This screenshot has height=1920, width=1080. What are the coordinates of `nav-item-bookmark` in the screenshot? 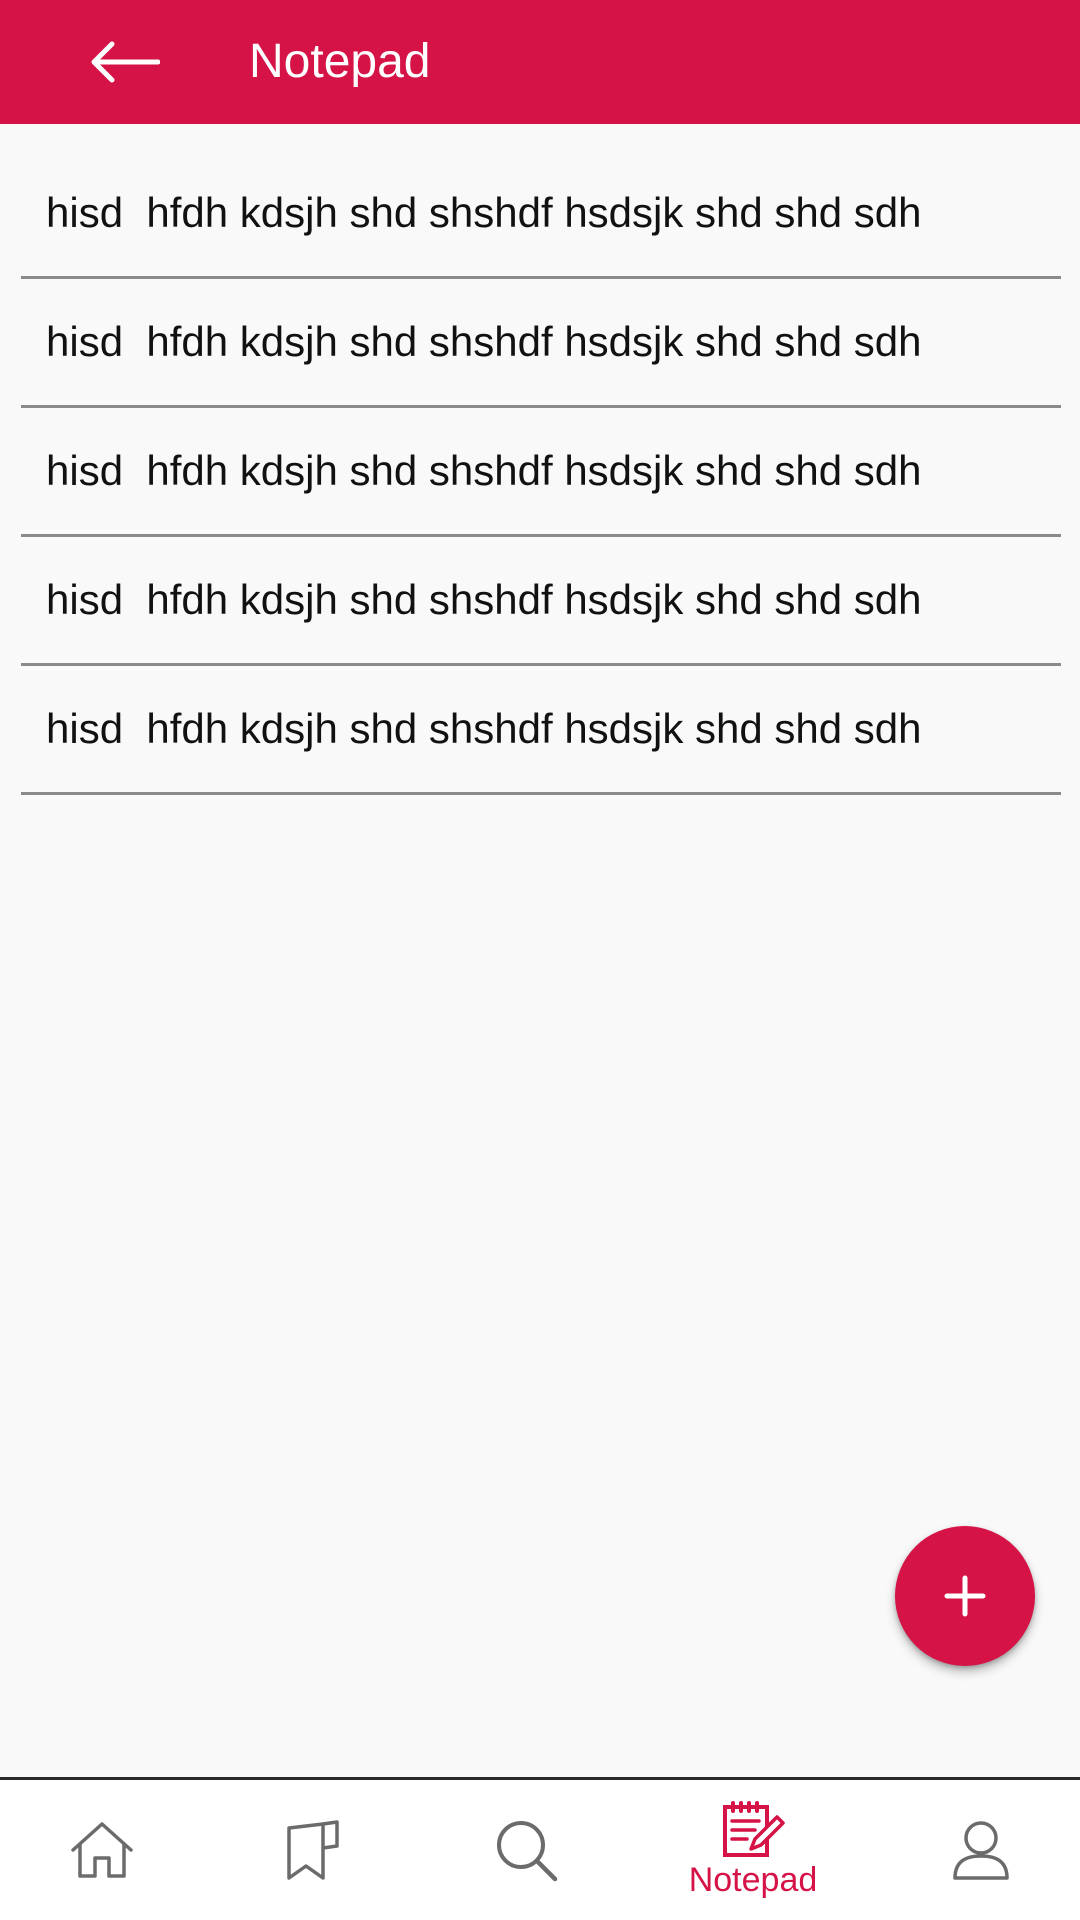 It's located at (313, 1850).